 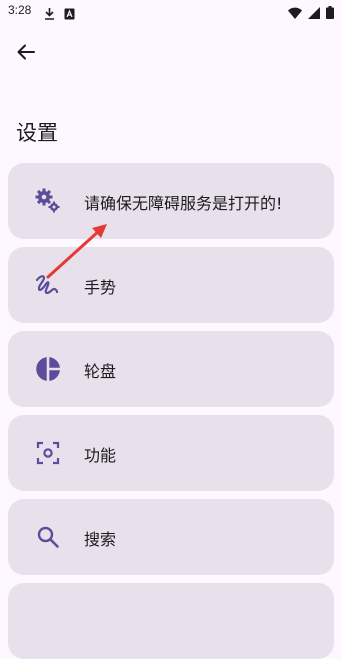 What do you see at coordinates (100, 371) in the screenshot?
I see `wheel-label: 轮盘` at bounding box center [100, 371].